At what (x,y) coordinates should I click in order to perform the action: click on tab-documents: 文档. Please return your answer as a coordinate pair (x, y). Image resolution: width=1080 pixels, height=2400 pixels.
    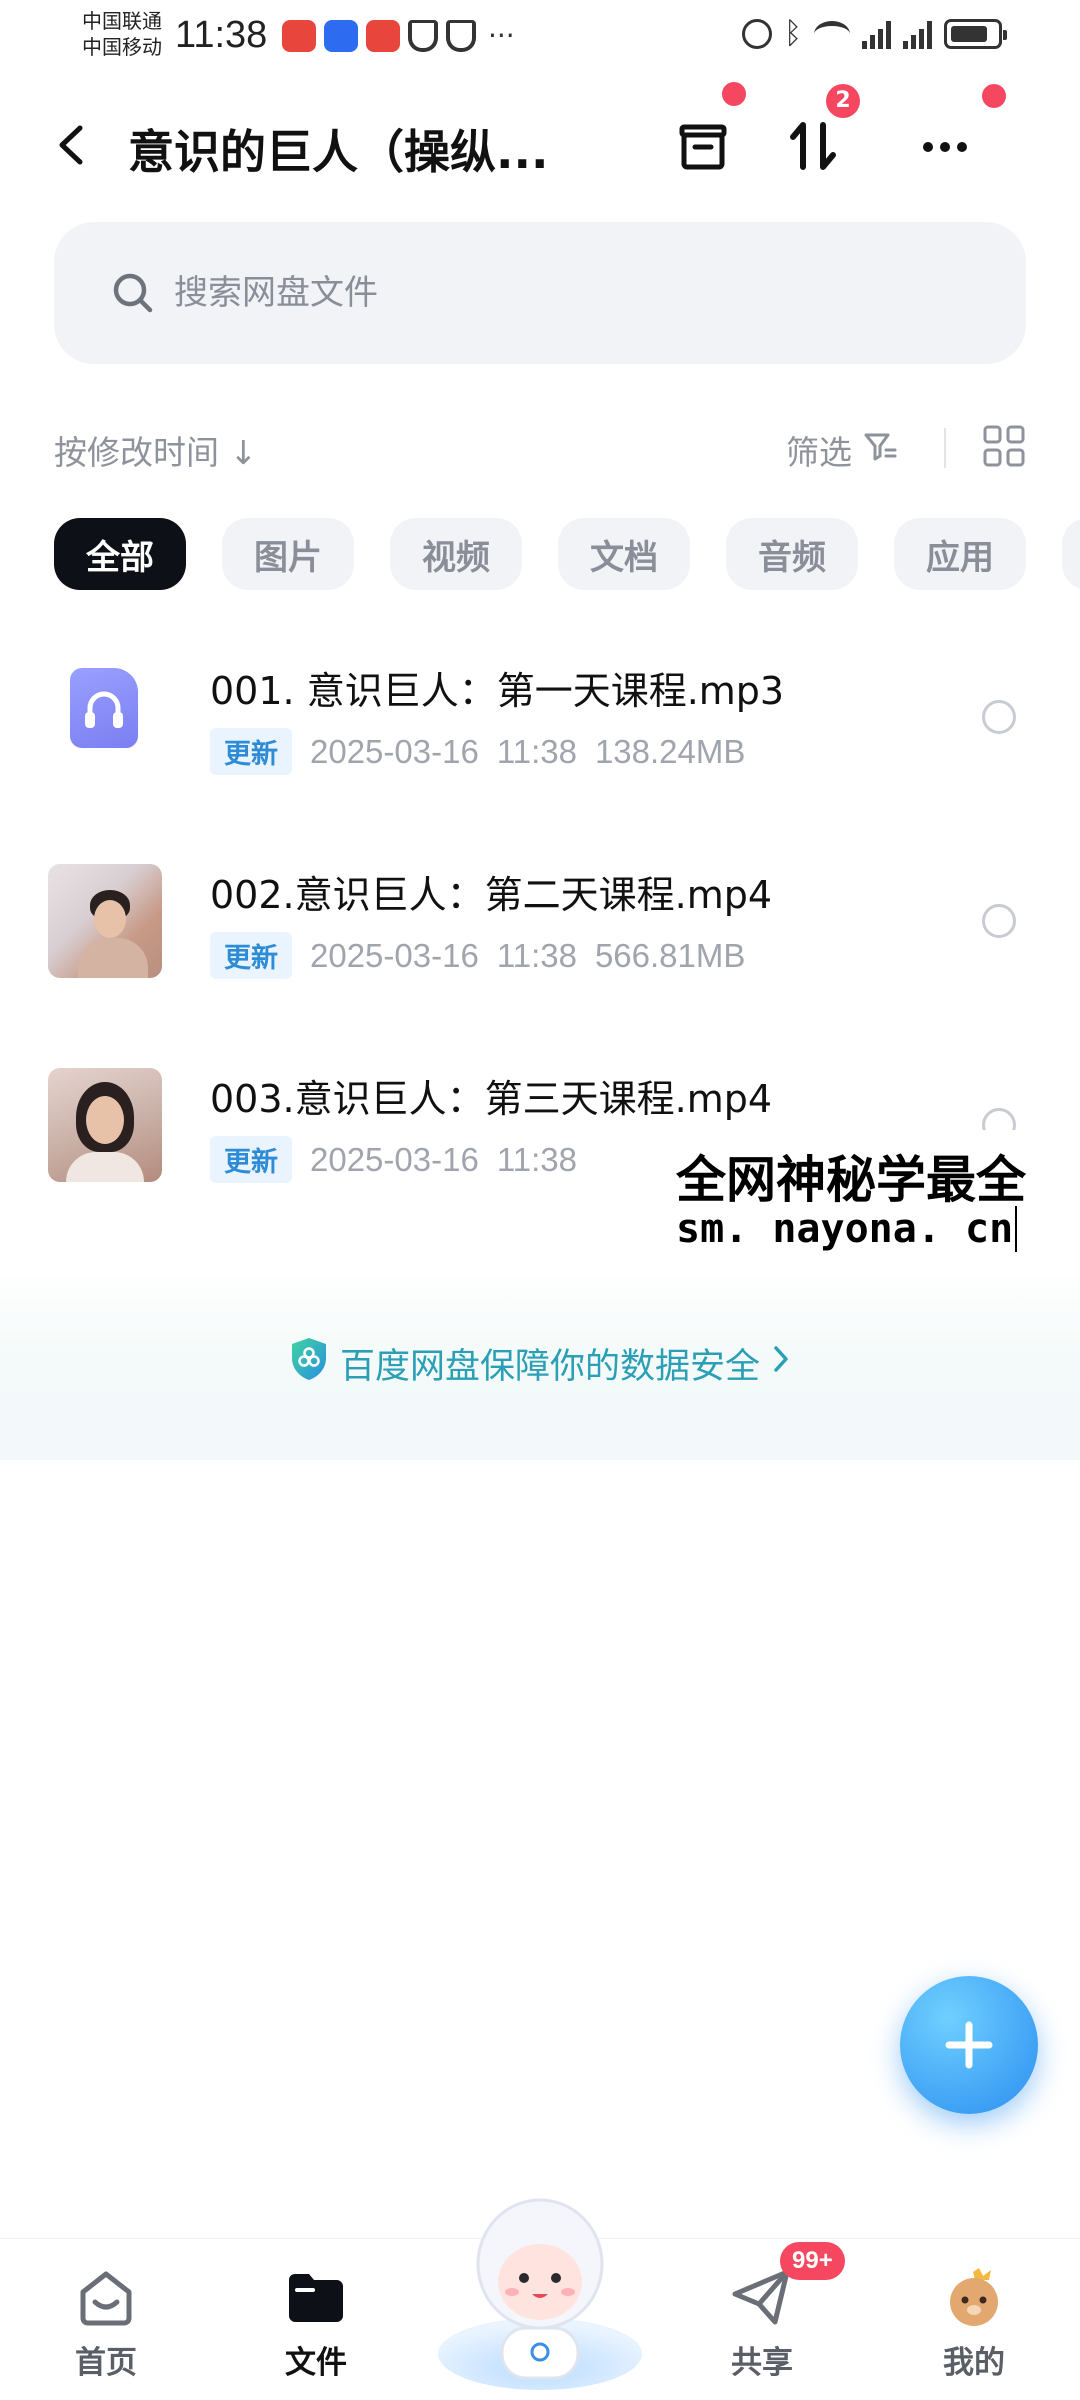
    Looking at the image, I should click on (624, 554).